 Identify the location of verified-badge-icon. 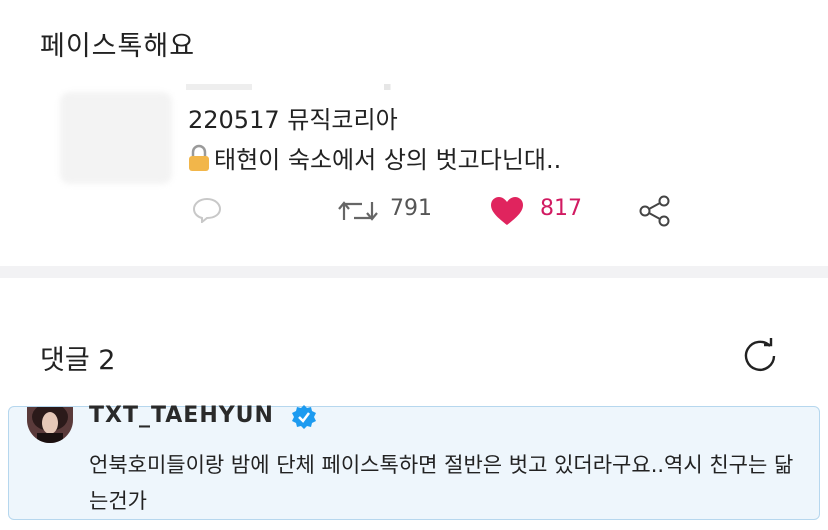
(304, 419).